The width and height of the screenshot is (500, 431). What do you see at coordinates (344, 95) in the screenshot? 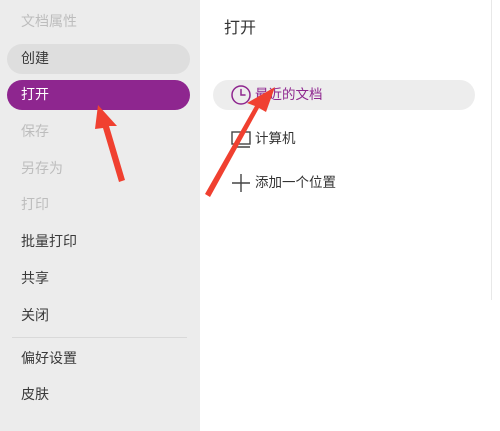
I see `option-recent-documents: 最近的文档` at bounding box center [344, 95].